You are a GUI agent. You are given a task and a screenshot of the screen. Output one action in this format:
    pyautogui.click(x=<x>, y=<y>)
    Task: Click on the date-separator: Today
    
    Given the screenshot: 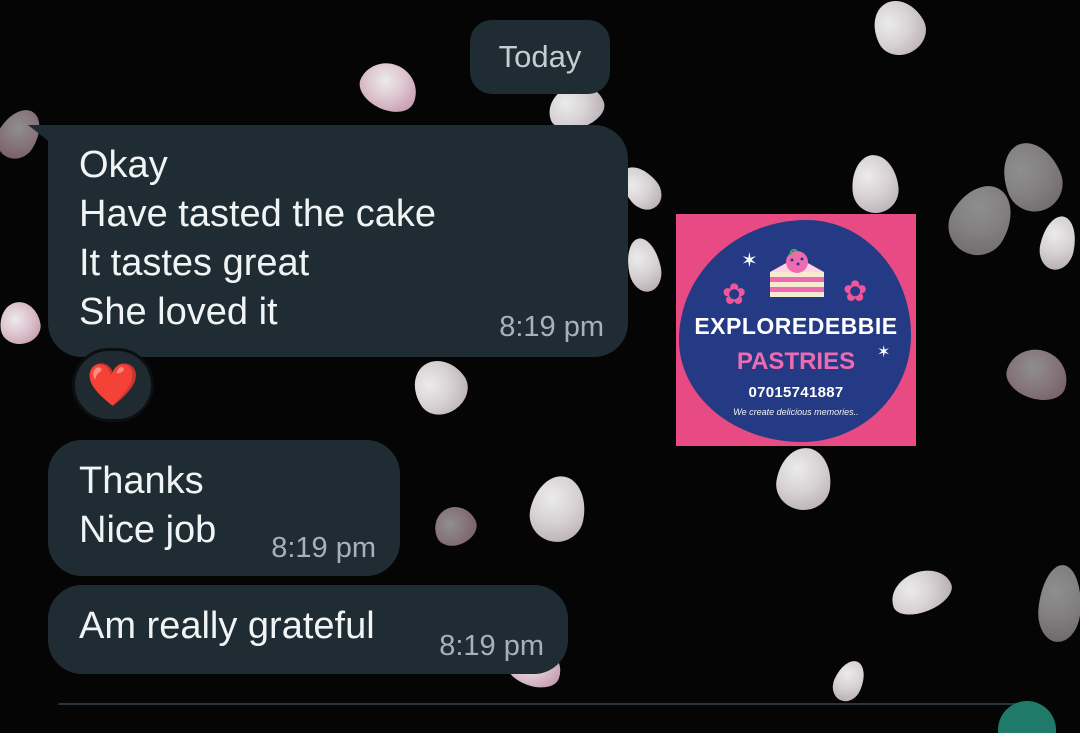 What is the action you would take?
    pyautogui.click(x=540, y=57)
    